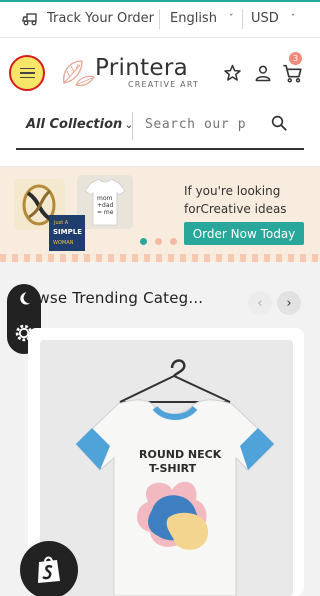 This screenshot has height=596, width=320. I want to click on chevron-right-icon: ›, so click(289, 303).